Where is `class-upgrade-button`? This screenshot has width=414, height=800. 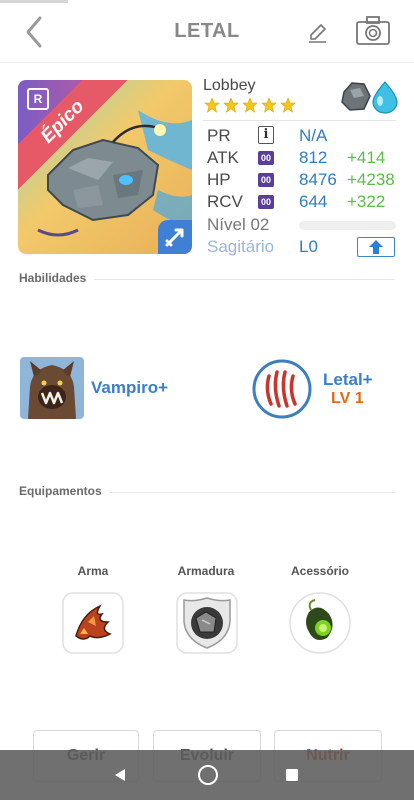
class-upgrade-button is located at coordinates (376, 247).